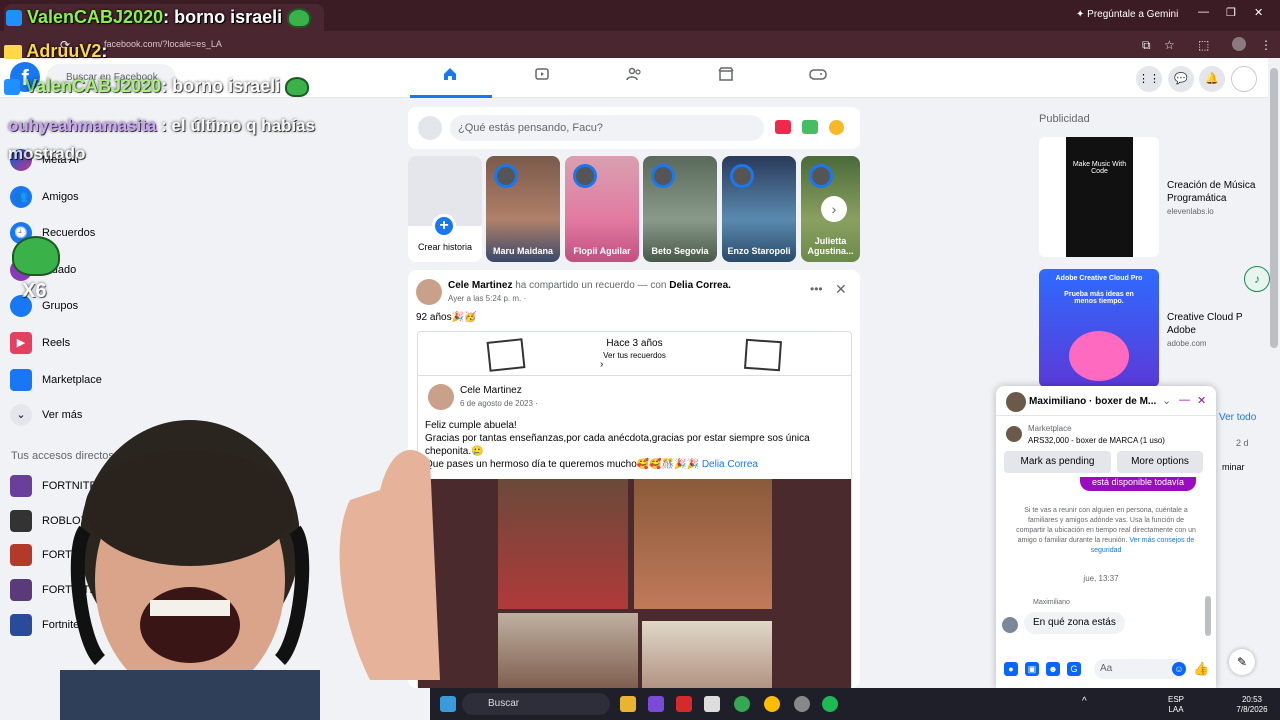  I want to click on image-icon: ▣, so click(1032, 669).